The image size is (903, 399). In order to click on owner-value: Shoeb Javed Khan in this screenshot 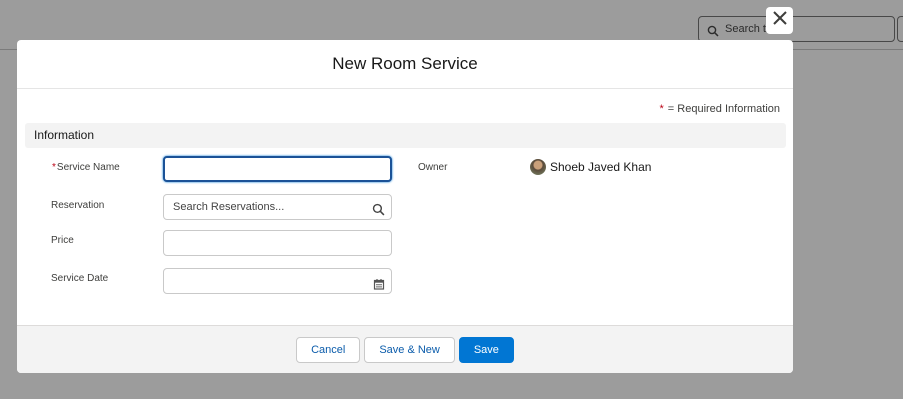, I will do `click(590, 167)`.